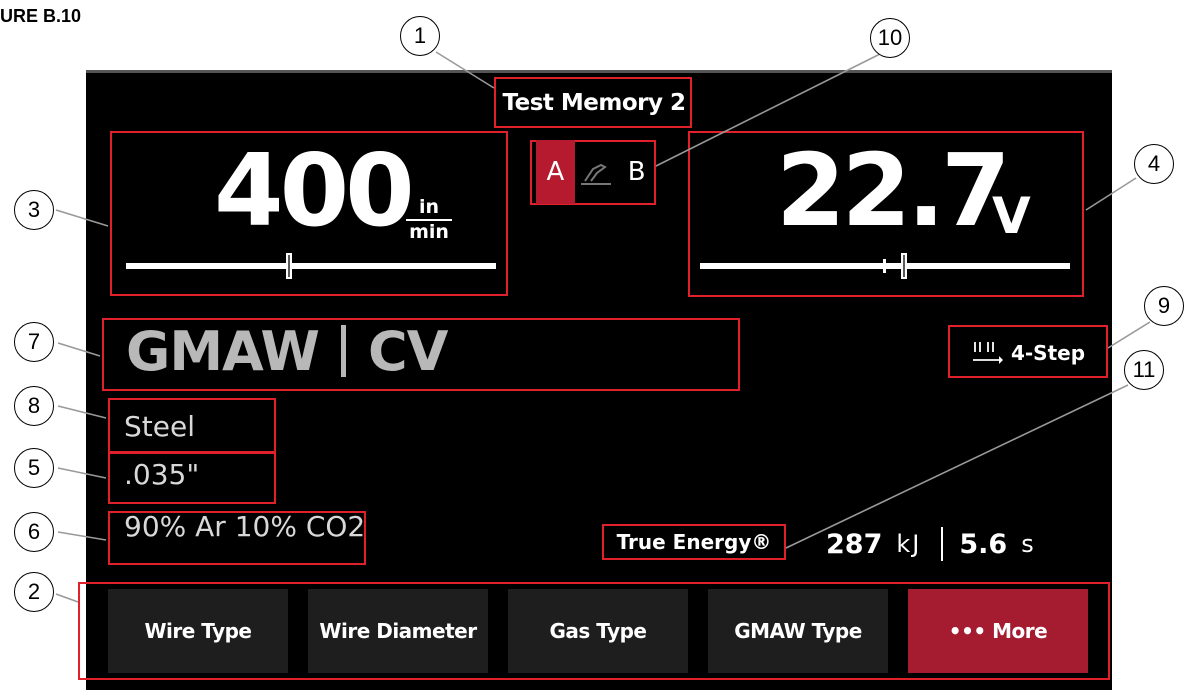  Describe the element at coordinates (34, 468) in the screenshot. I see `callout-5: 5` at that location.